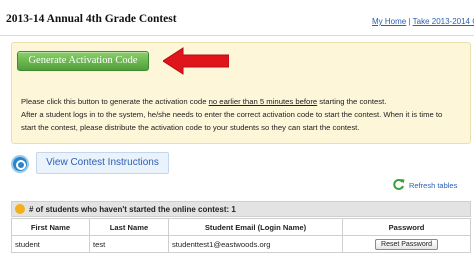  I want to click on refresh-icon, so click(398, 184).